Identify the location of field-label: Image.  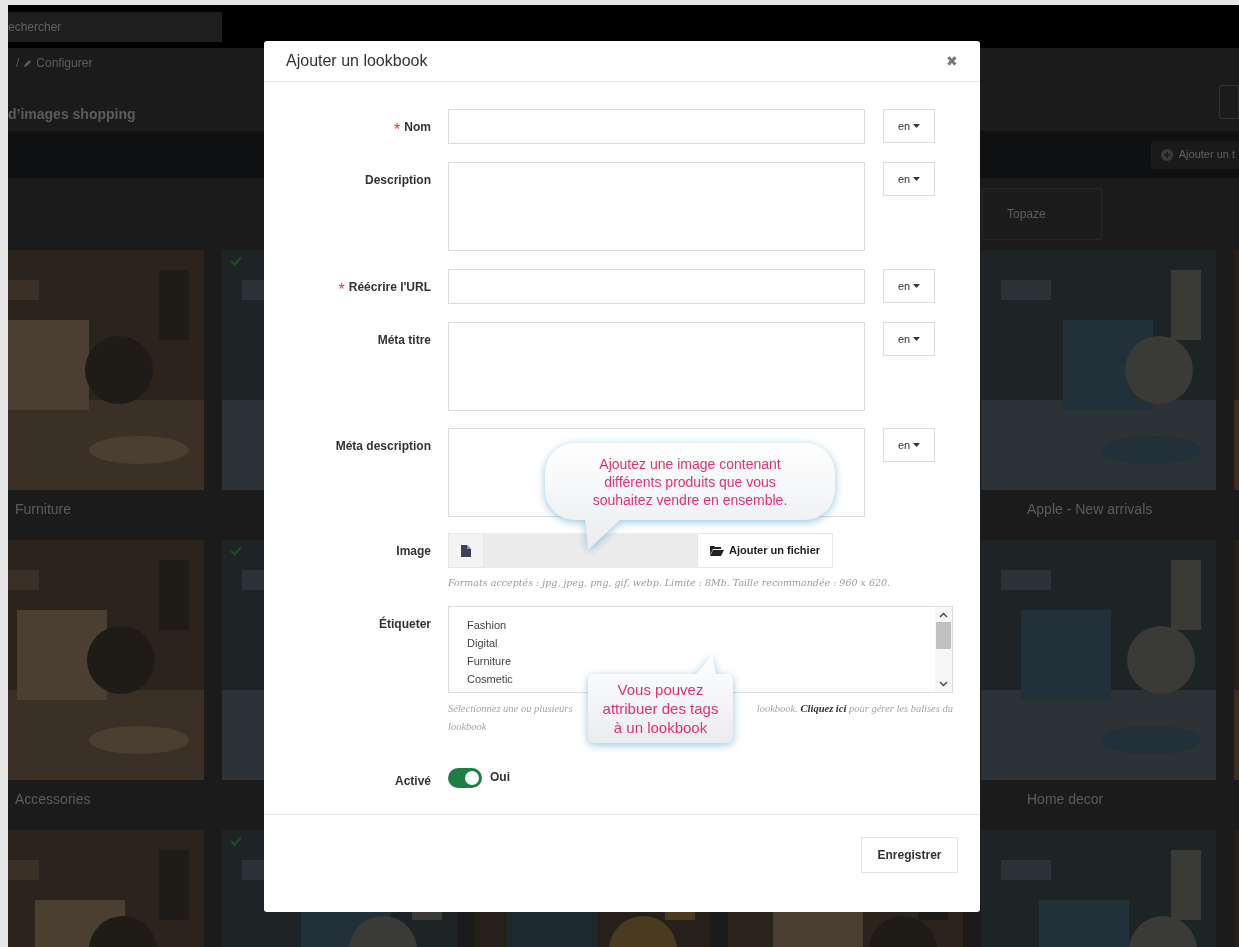
(413, 551).